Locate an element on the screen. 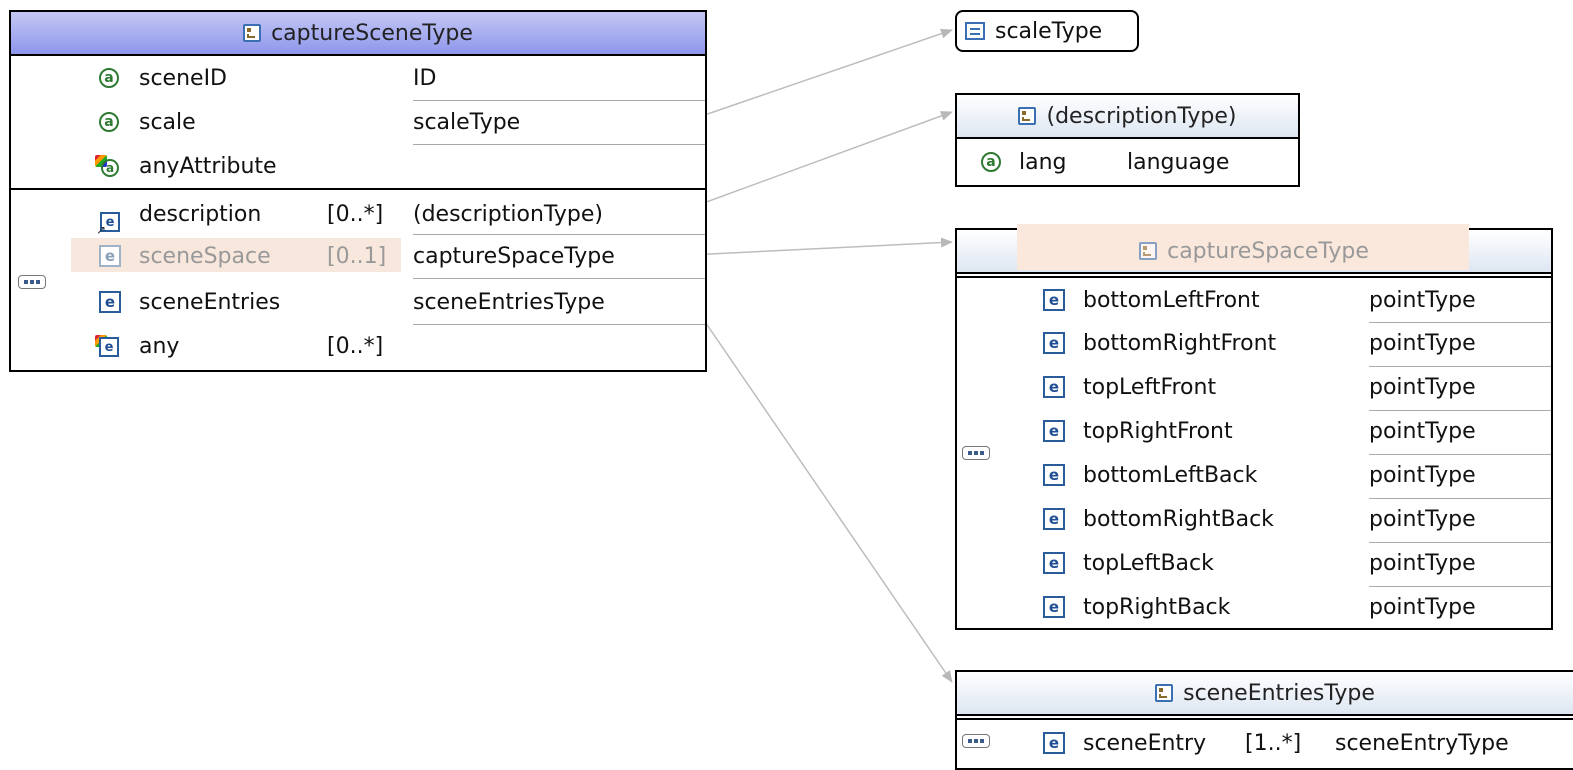  element-row: e topLeftFront pointType is located at coordinates (1254, 387).